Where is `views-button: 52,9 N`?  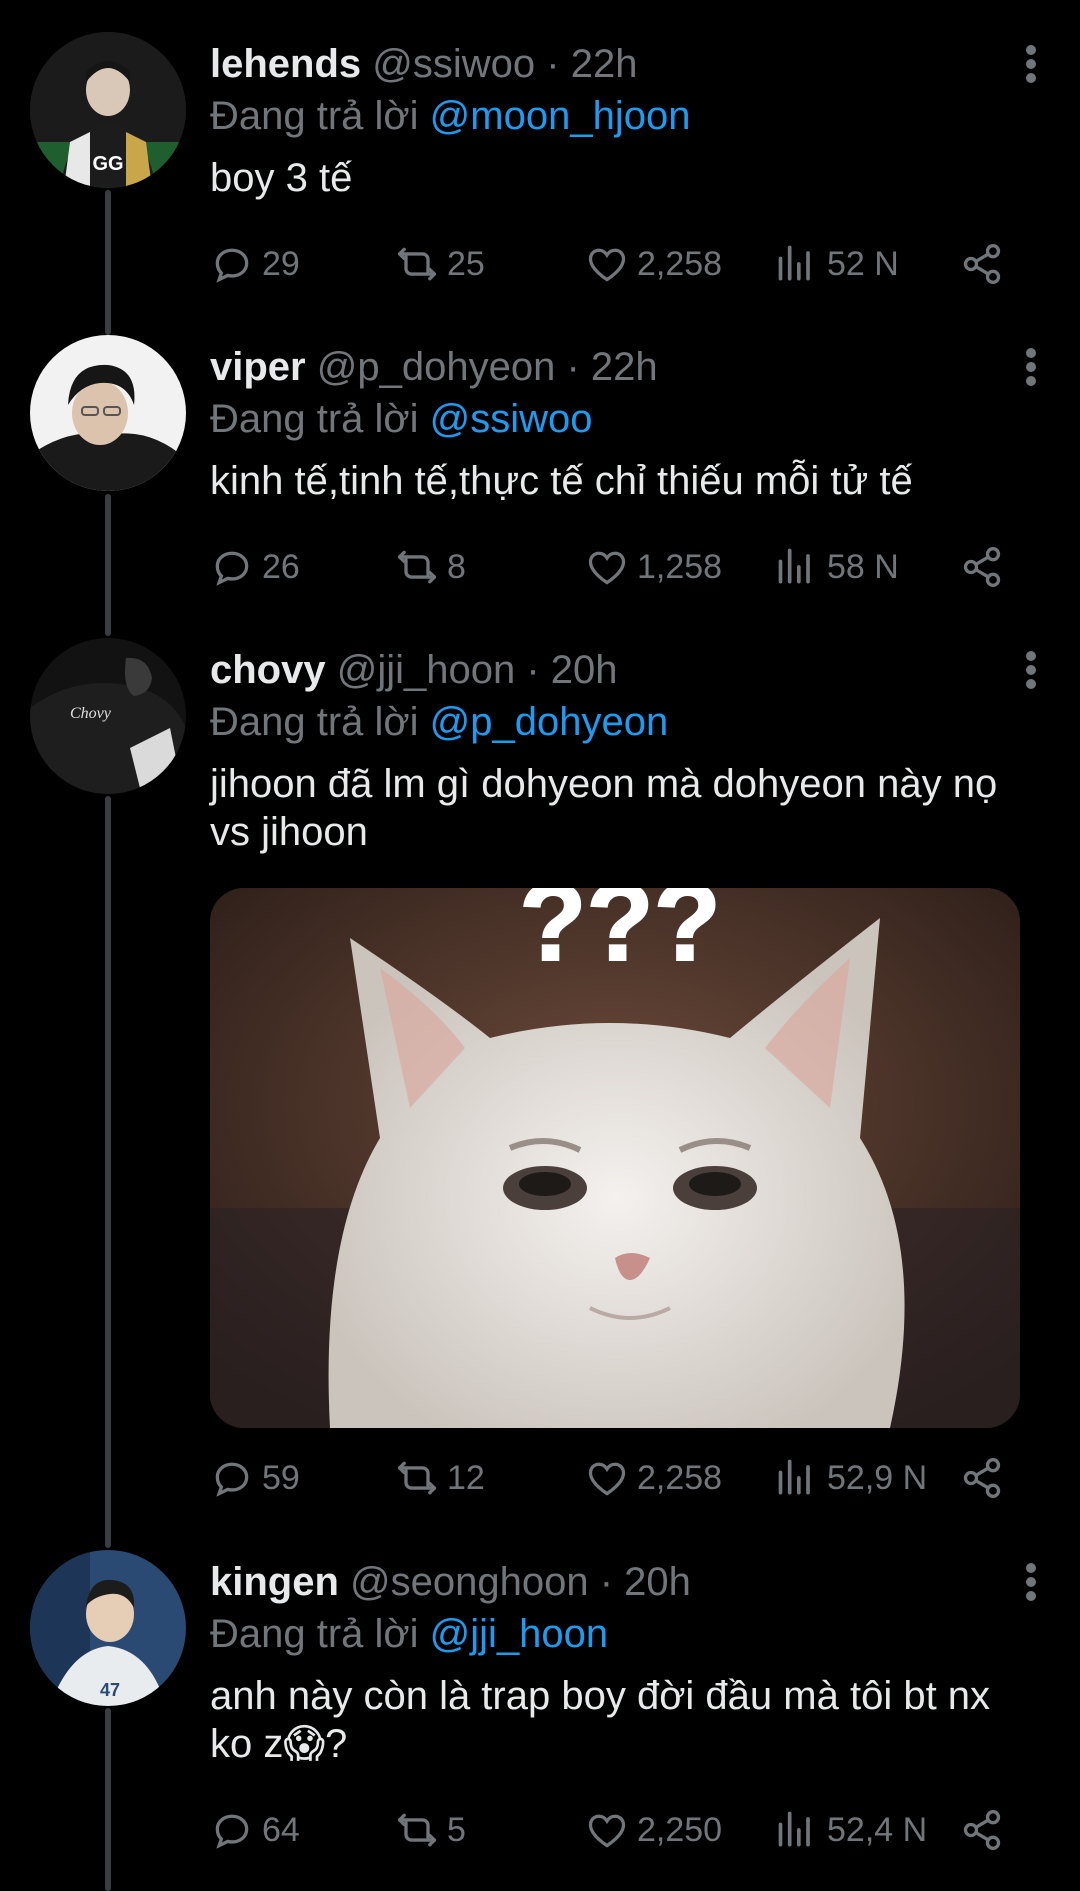 views-button: 52,9 N is located at coordinates (851, 1478).